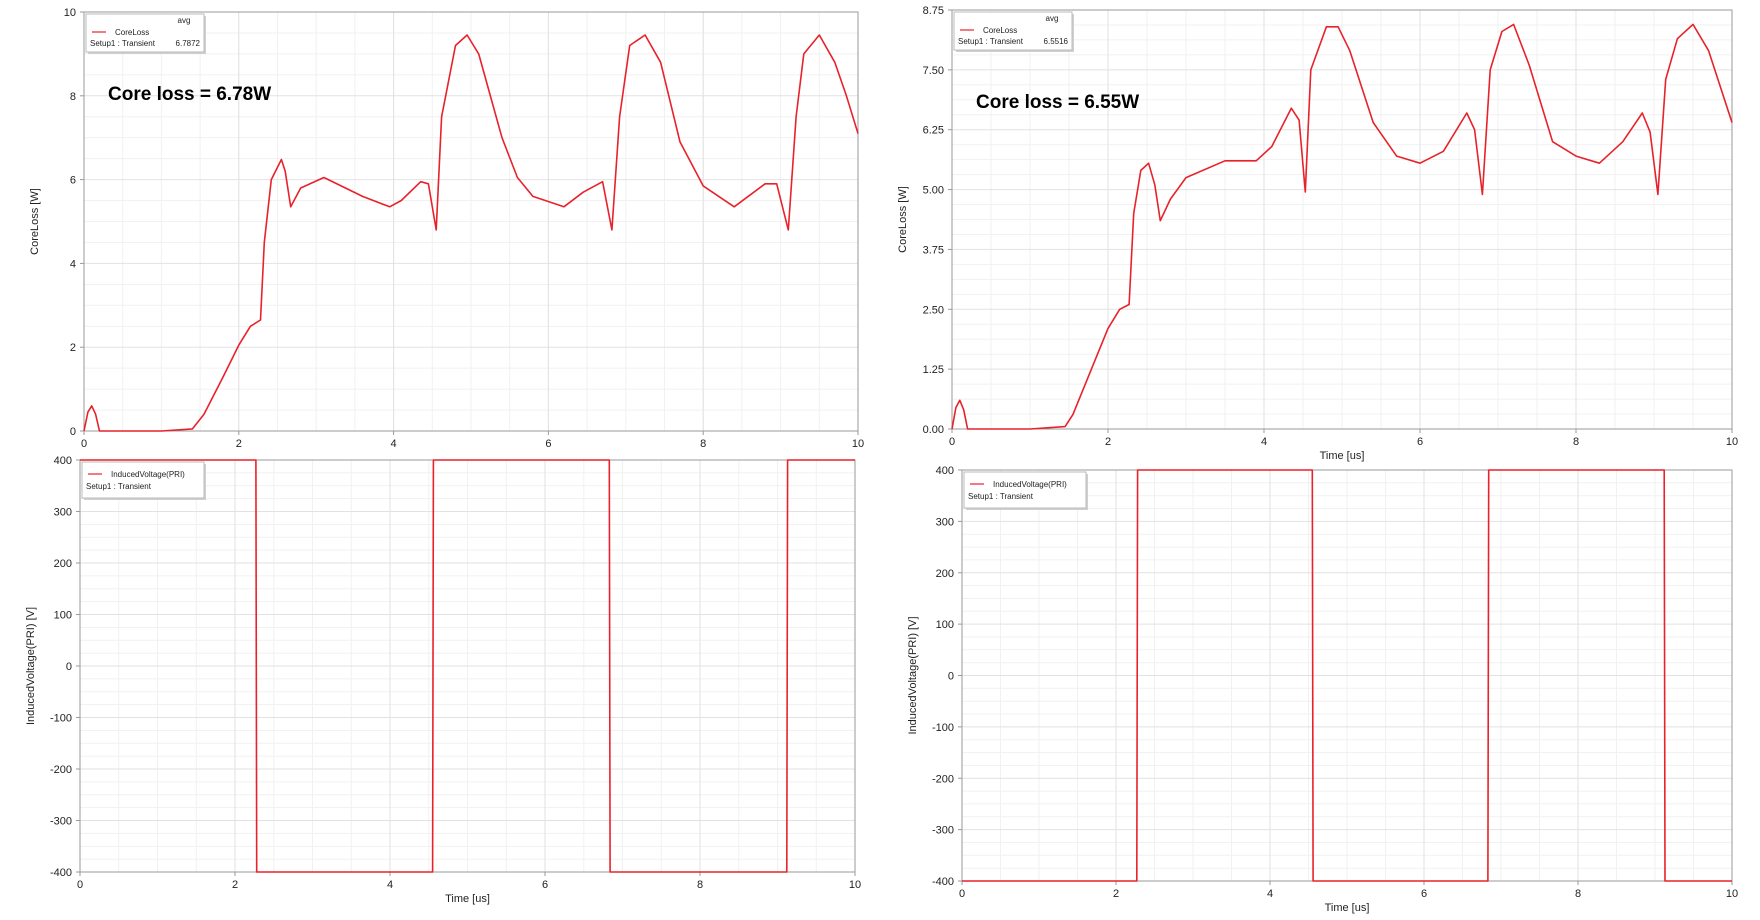 Image resolution: width=1760 pixels, height=920 pixels. Describe the element at coordinates (73, 348) in the screenshot. I see `y-tick-label: 2` at that location.